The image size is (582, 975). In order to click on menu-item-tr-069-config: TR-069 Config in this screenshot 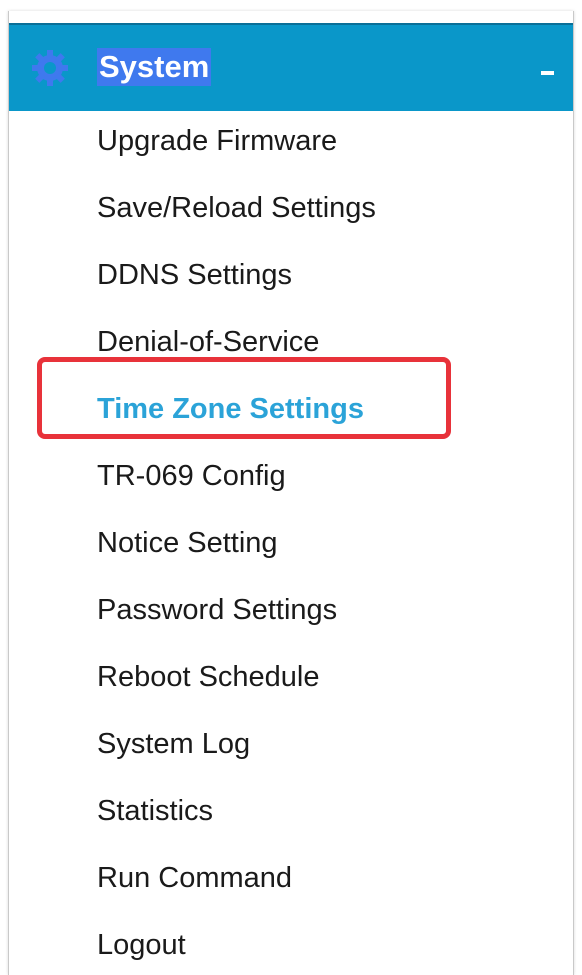, I will do `click(191, 476)`.